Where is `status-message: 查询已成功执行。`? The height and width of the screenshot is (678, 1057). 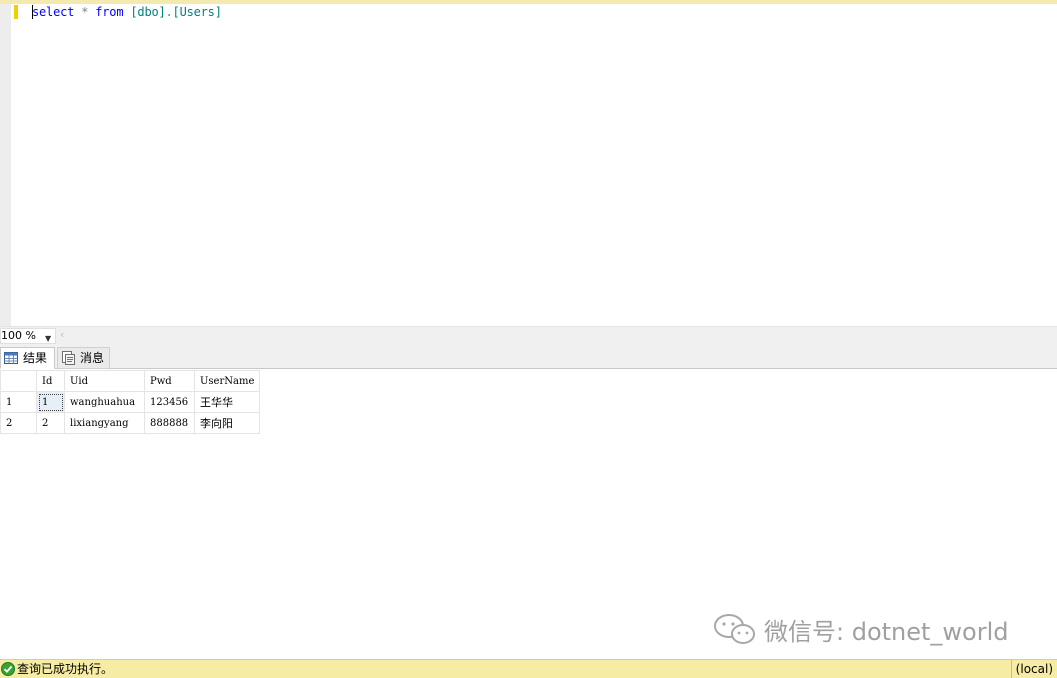 status-message: 查询已成功执行。 is located at coordinates (65, 669).